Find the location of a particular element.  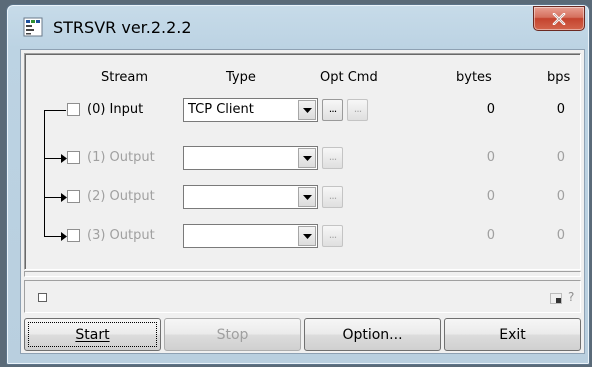

stop-button: Stop is located at coordinates (232, 334).